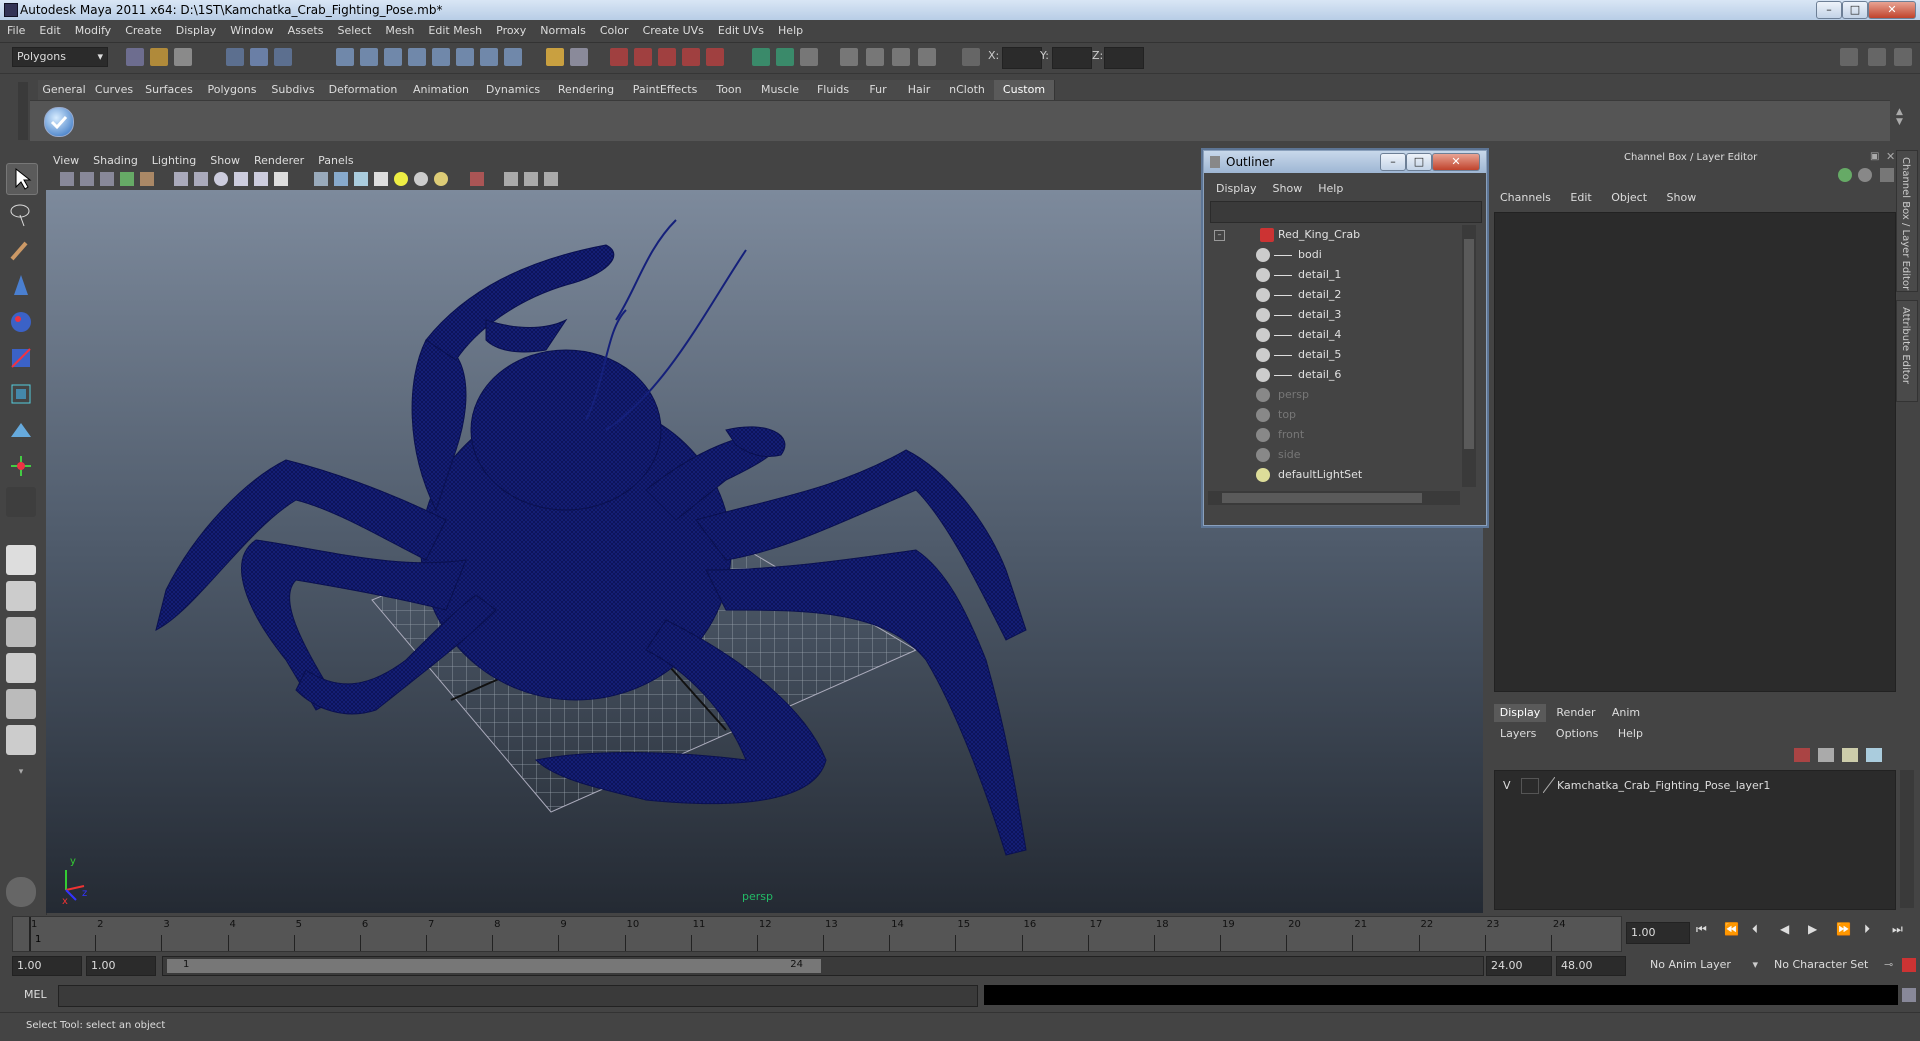 This screenshot has width=1920, height=1041. What do you see at coordinates (1702, 965) in the screenshot?
I see `anim-layer-dropdown: No Anim Layer ▾` at bounding box center [1702, 965].